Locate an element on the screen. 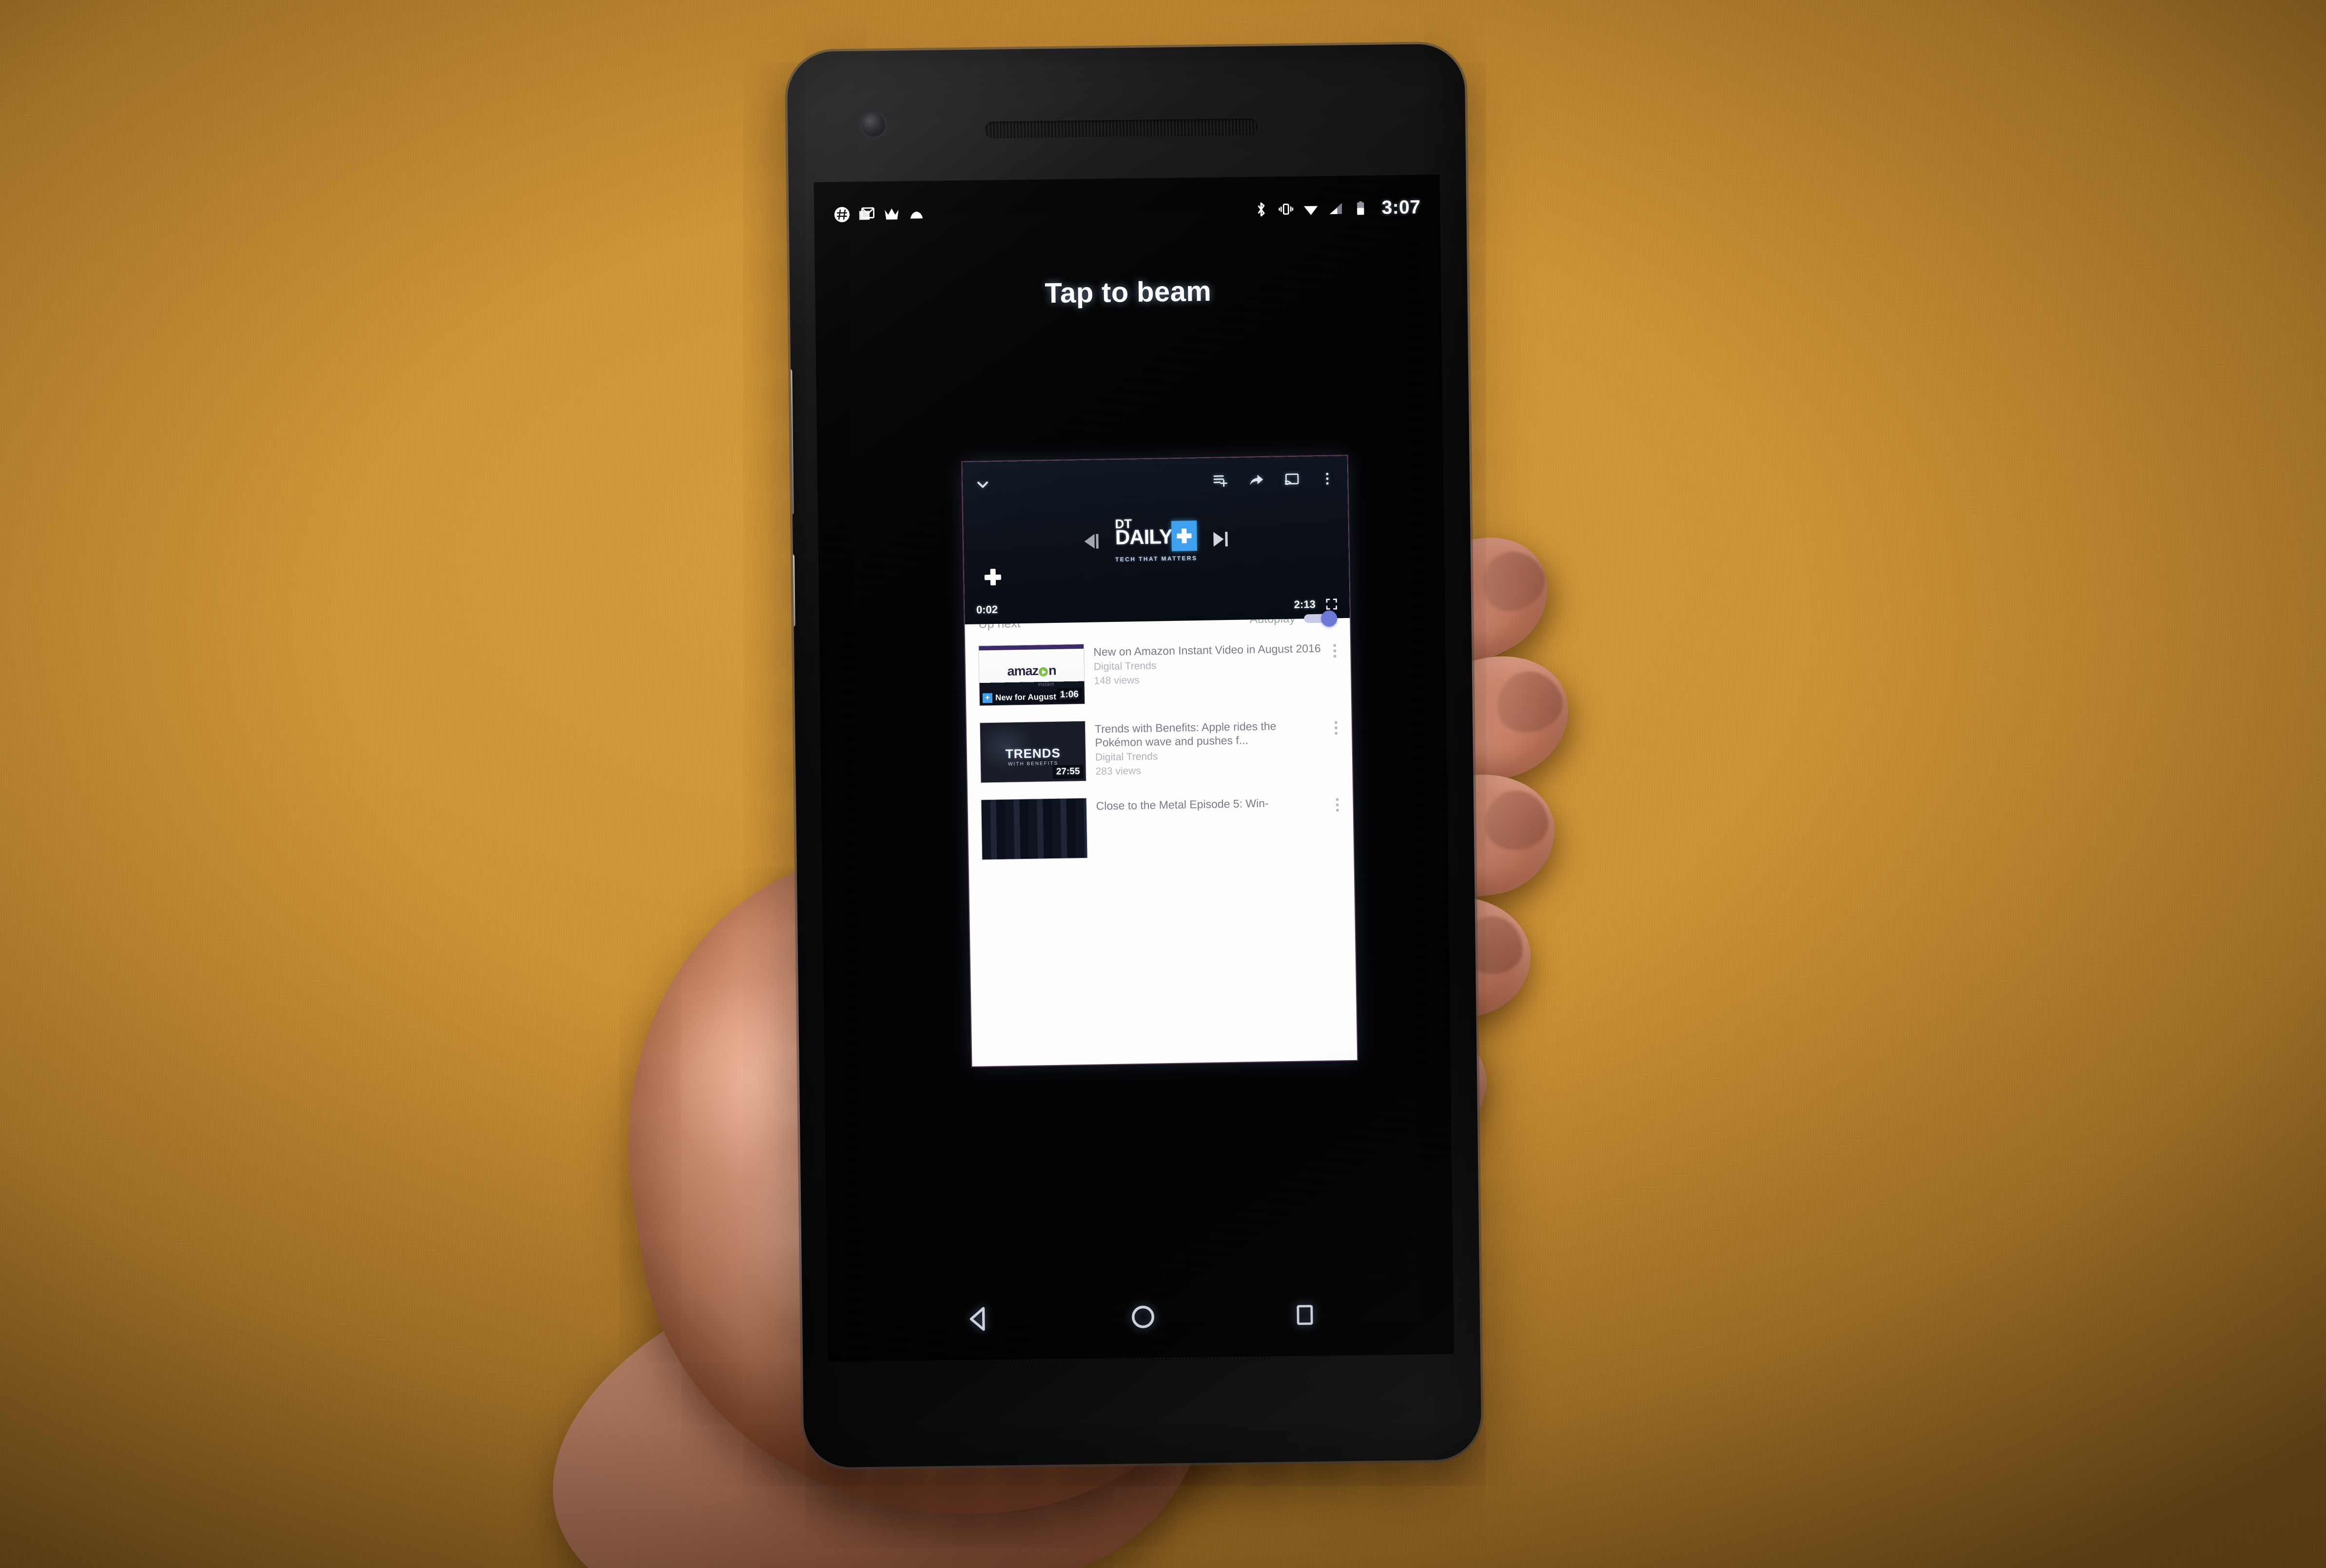 This screenshot has height=1568, width=2326. status-bar-system: 3:07 is located at coordinates (1337, 208).